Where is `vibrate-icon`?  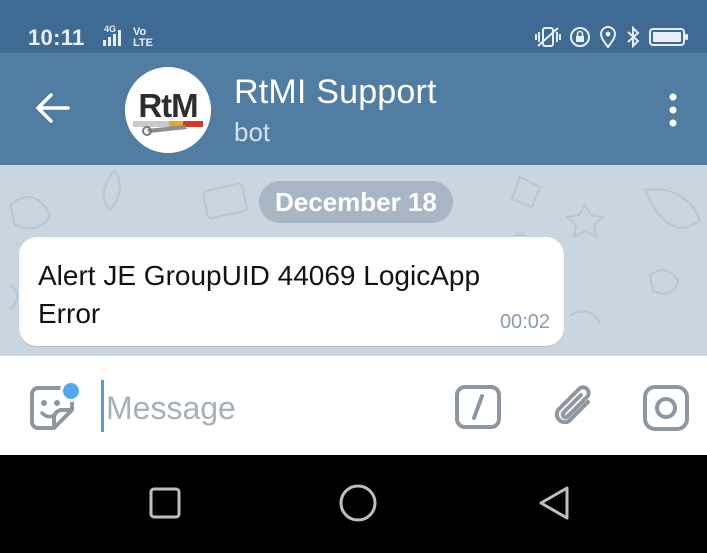 vibrate-icon is located at coordinates (548, 37).